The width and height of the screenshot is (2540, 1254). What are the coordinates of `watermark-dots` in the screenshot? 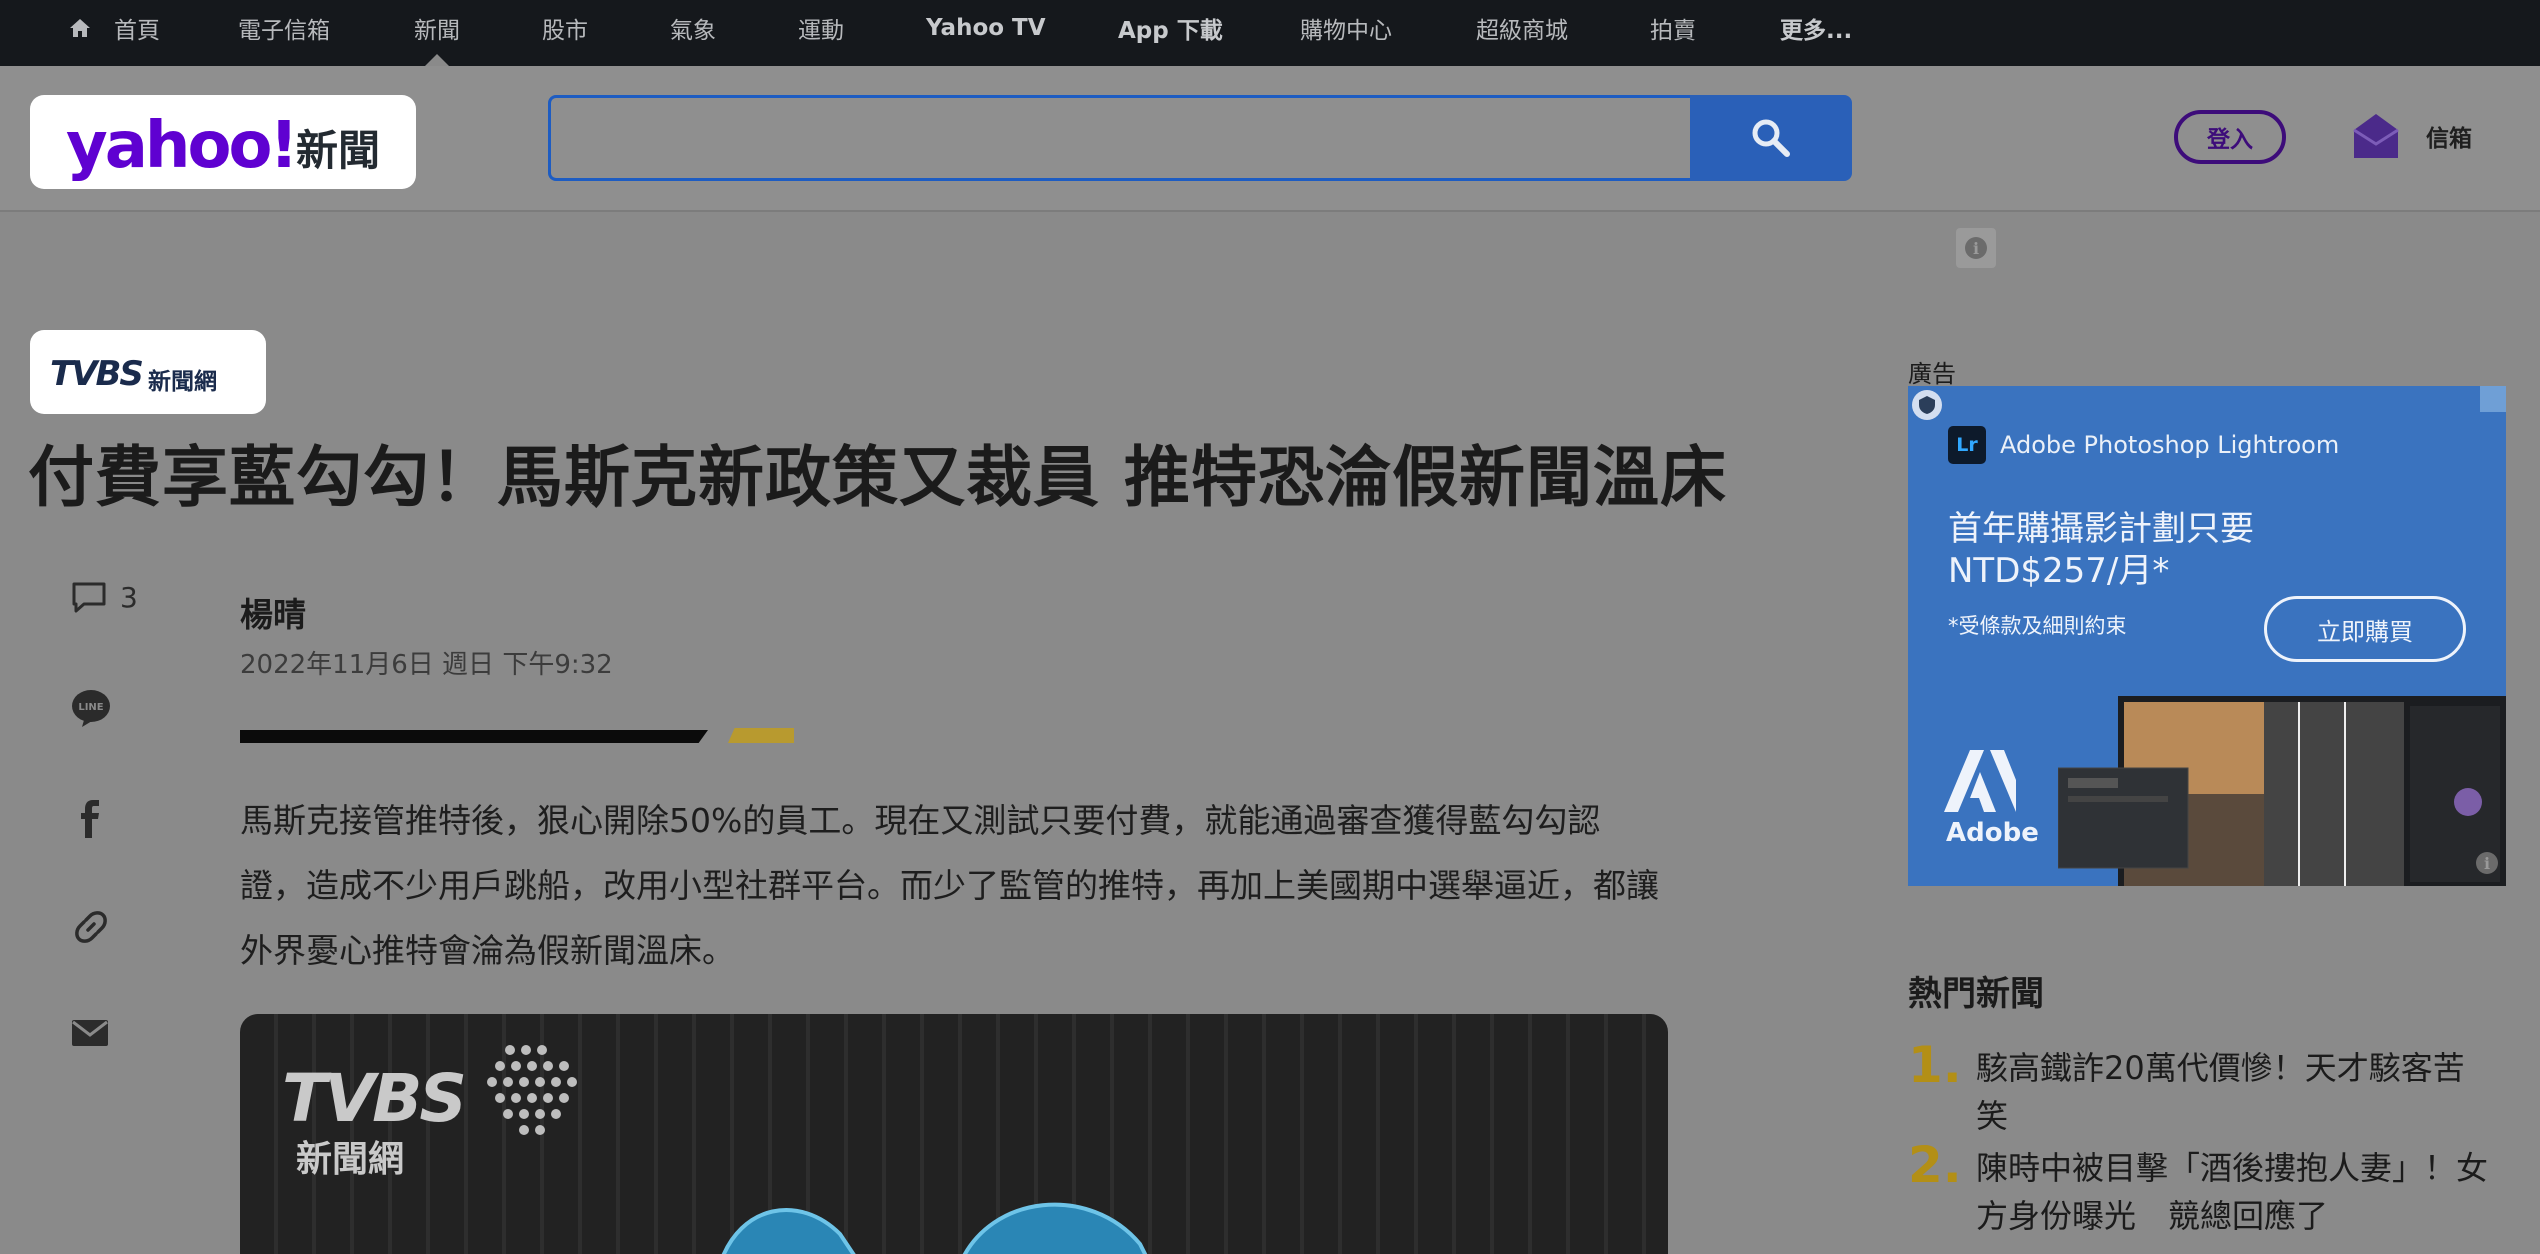 It's located at (532, 1090).